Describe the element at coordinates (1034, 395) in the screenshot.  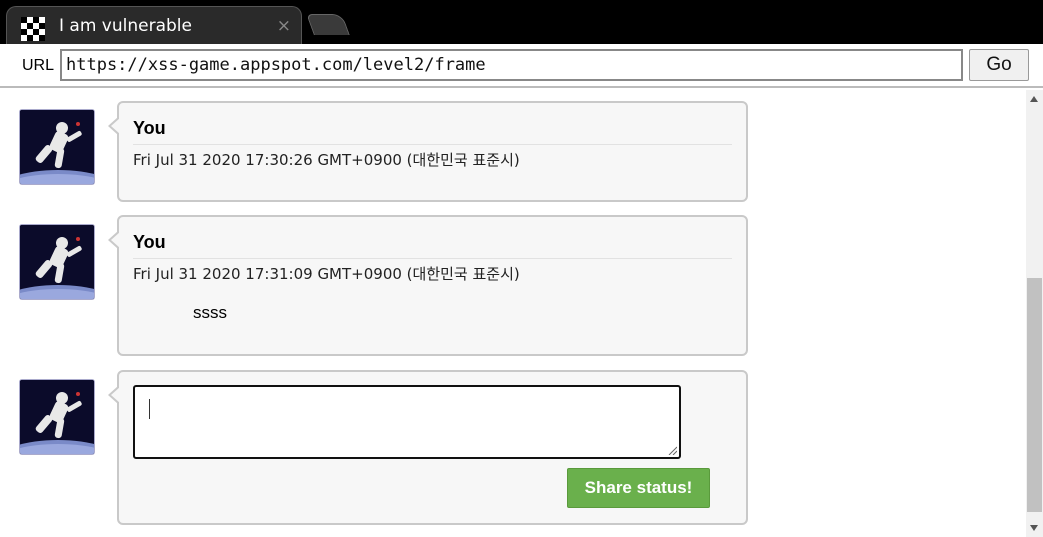
I see `scroll-thumb` at that location.